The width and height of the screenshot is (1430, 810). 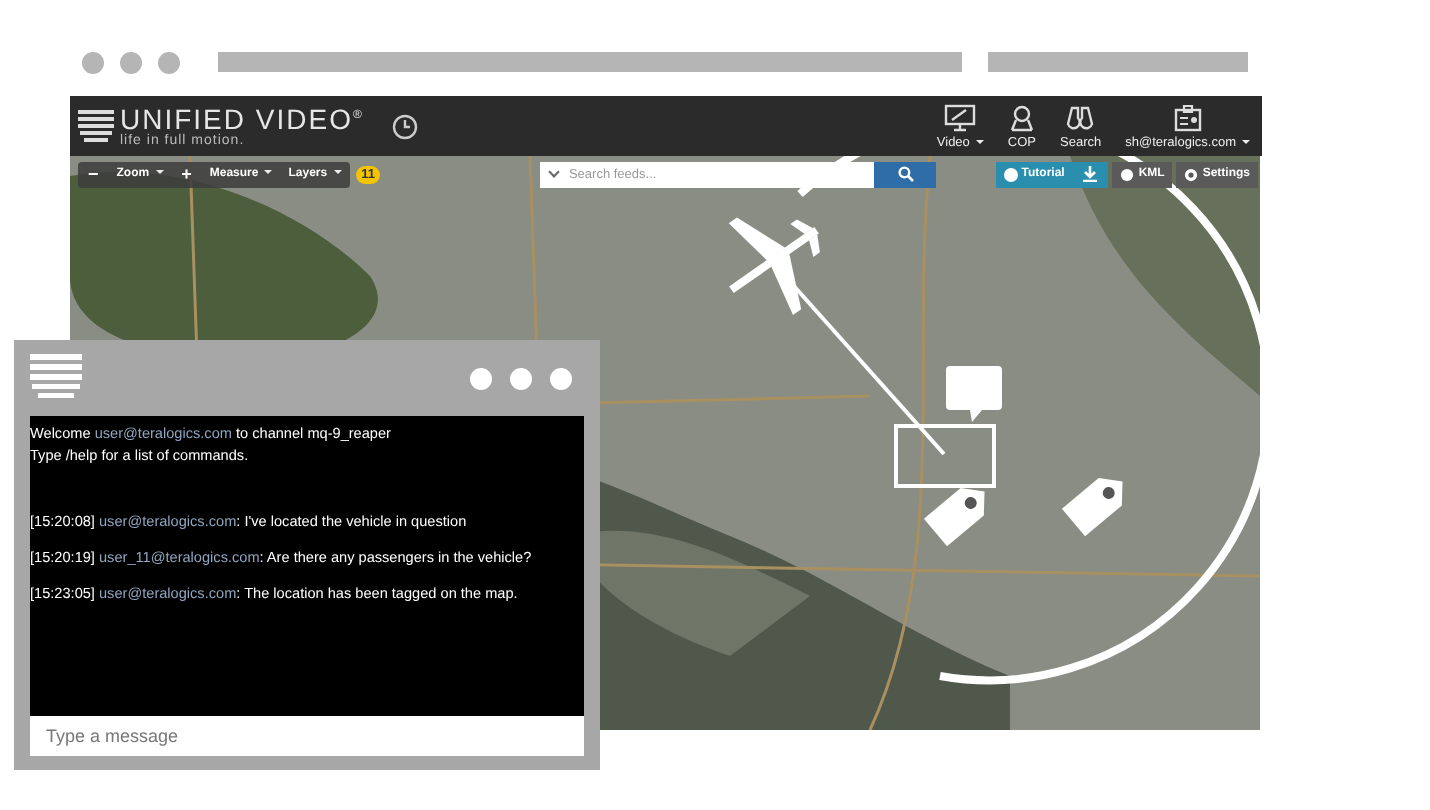 What do you see at coordinates (404, 126) in the screenshot?
I see `clock-icon` at bounding box center [404, 126].